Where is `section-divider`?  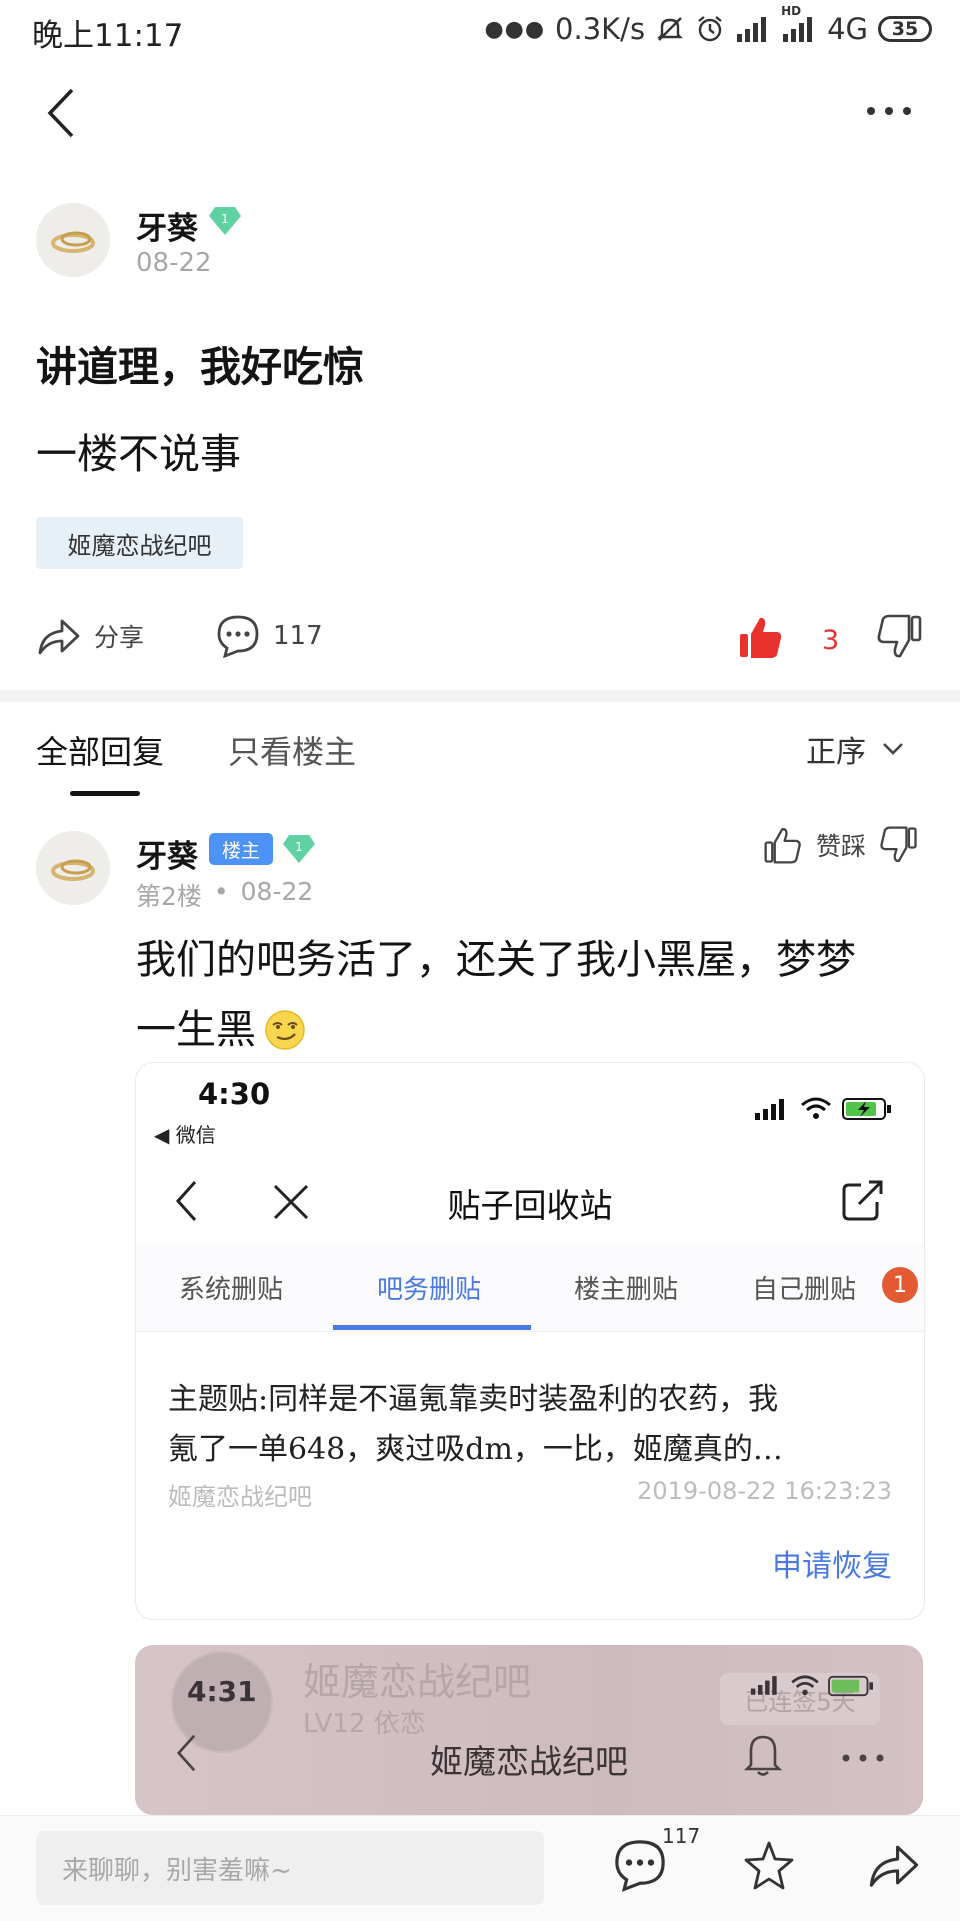 section-divider is located at coordinates (480, 696).